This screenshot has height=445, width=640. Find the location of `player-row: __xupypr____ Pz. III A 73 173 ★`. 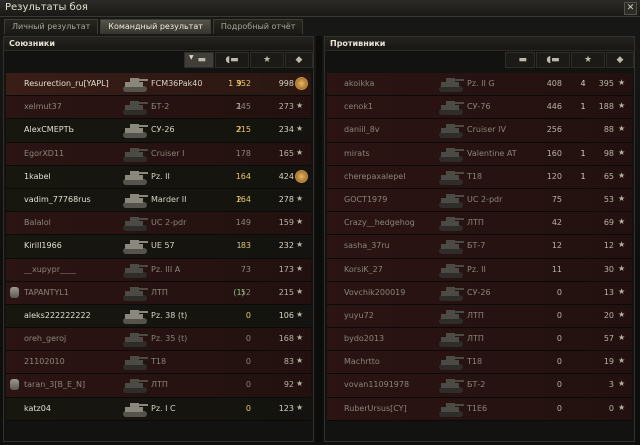

player-row: __xupypr____ Pz. III A 73 173 ★ is located at coordinates (158, 270).